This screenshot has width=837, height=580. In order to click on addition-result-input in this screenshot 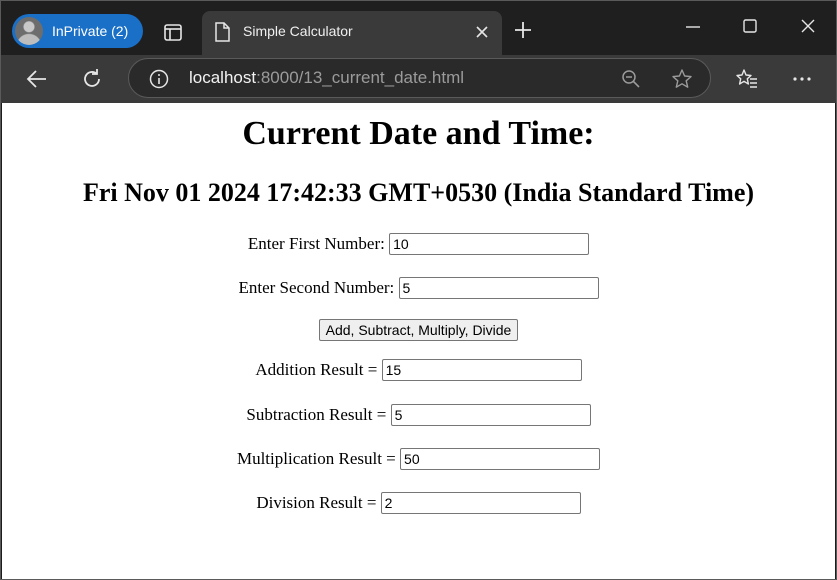, I will do `click(481, 370)`.